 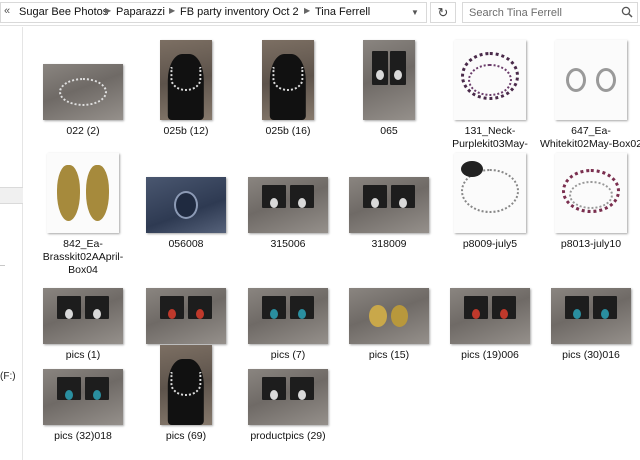 What do you see at coordinates (288, 355) in the screenshot?
I see `file-name: pics (7)` at bounding box center [288, 355].